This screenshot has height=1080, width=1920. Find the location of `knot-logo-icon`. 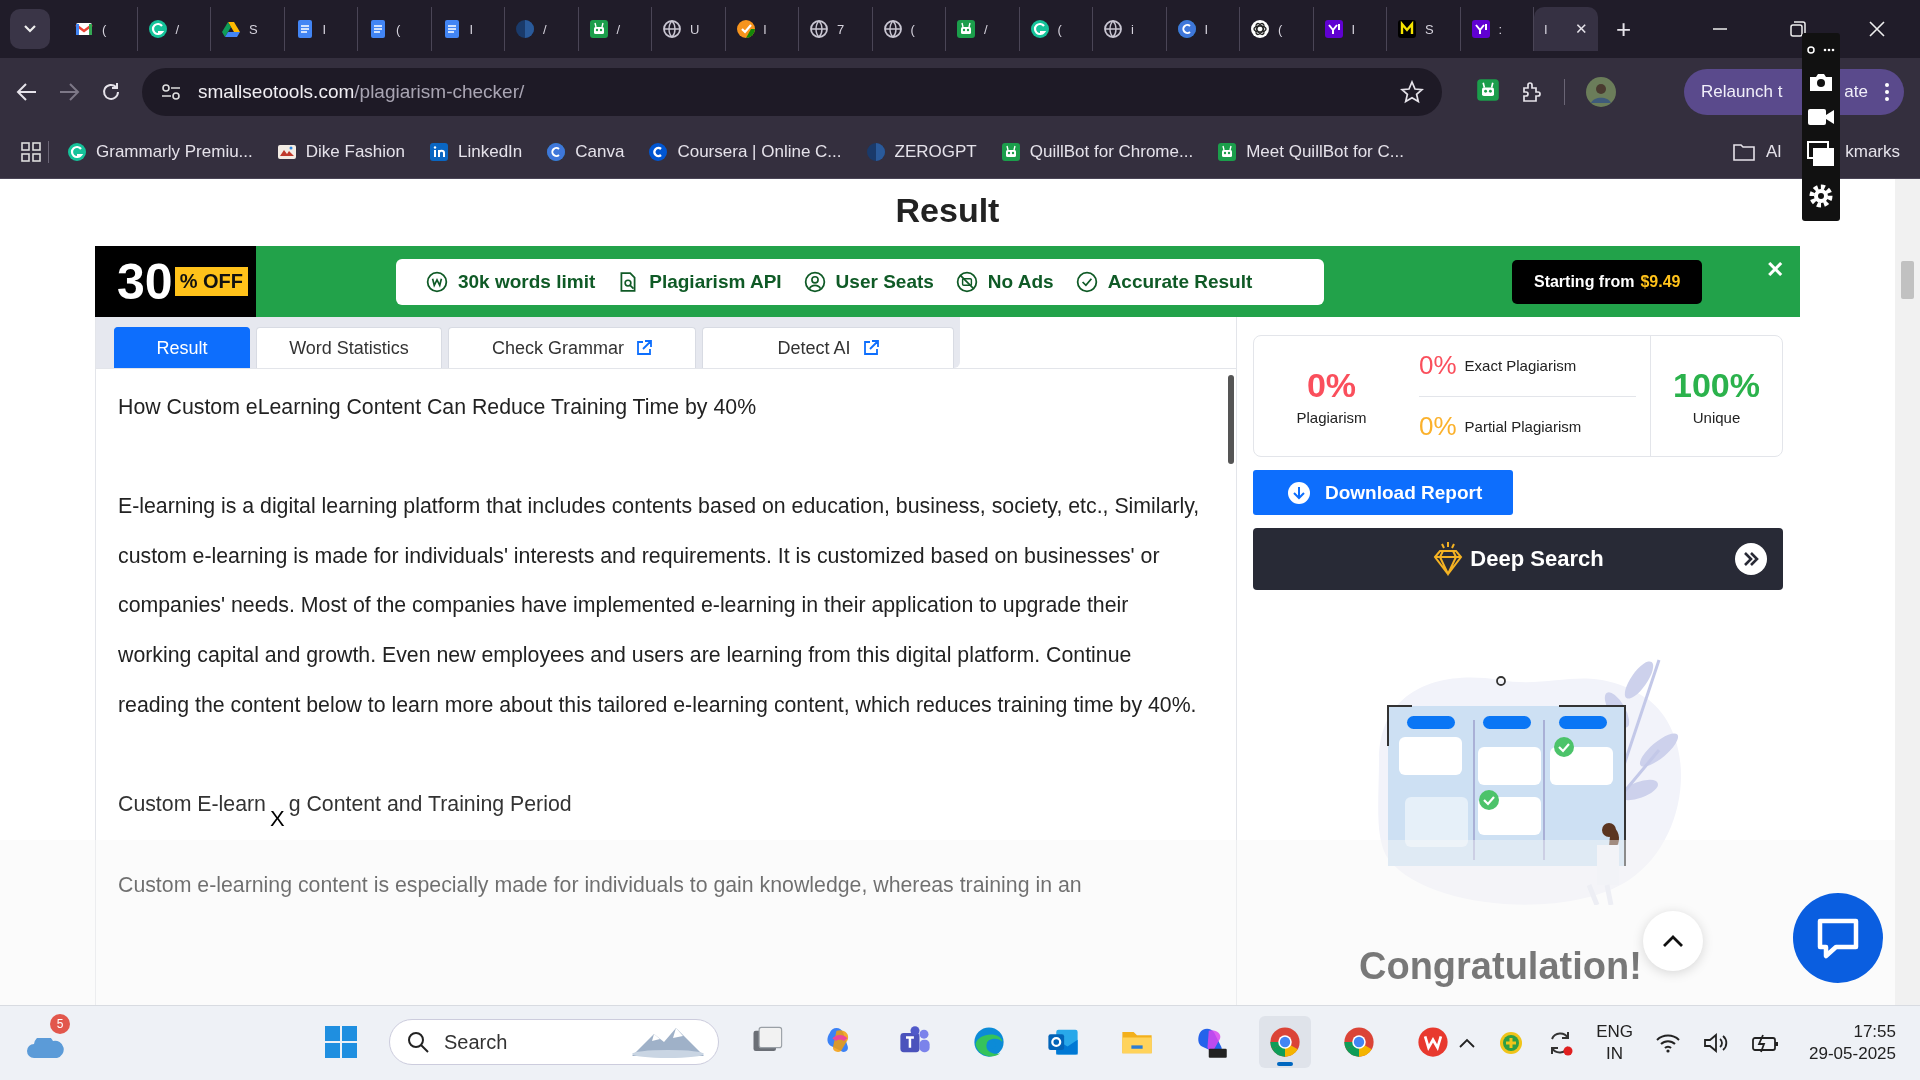

knot-logo-icon is located at coordinates (1260, 29).